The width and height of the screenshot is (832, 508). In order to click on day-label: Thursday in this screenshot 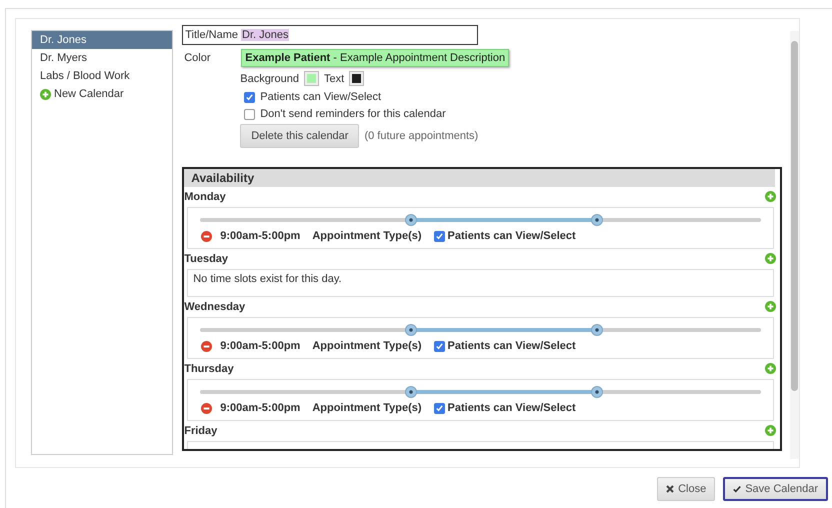, I will do `click(209, 368)`.